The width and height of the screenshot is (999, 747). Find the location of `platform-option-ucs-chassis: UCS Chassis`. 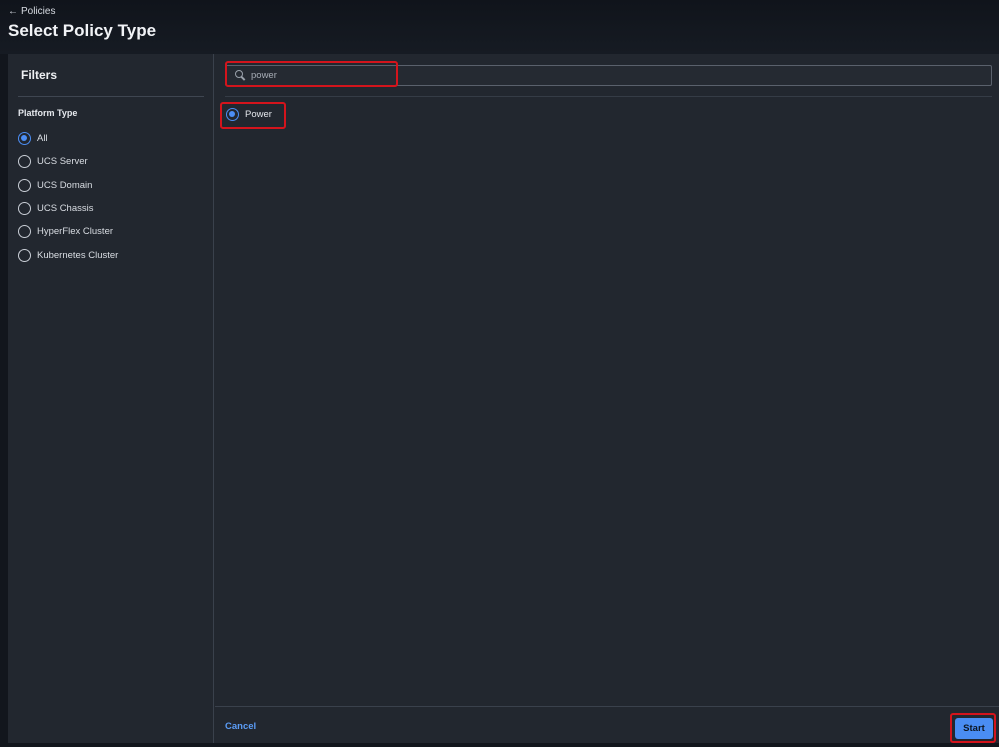

platform-option-ucs-chassis: UCS Chassis is located at coordinates (68, 208).